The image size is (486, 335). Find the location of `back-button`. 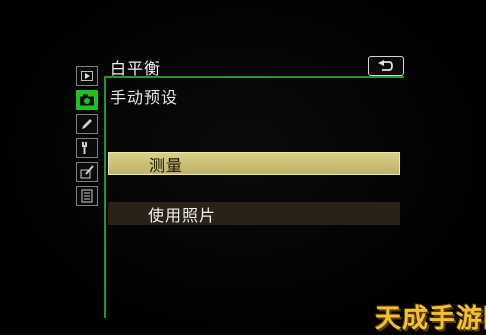

back-button is located at coordinates (386, 66).